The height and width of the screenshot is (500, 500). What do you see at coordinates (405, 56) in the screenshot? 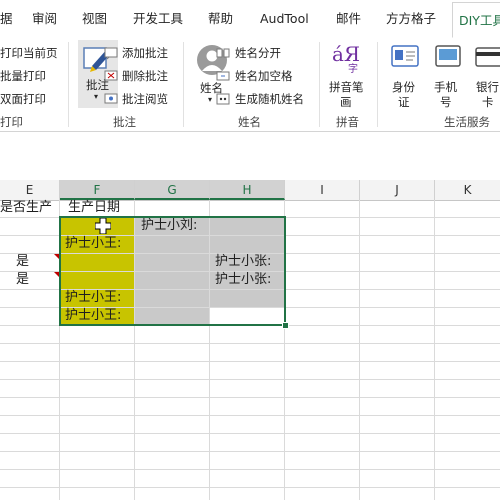
I see `id-card-icon` at bounding box center [405, 56].